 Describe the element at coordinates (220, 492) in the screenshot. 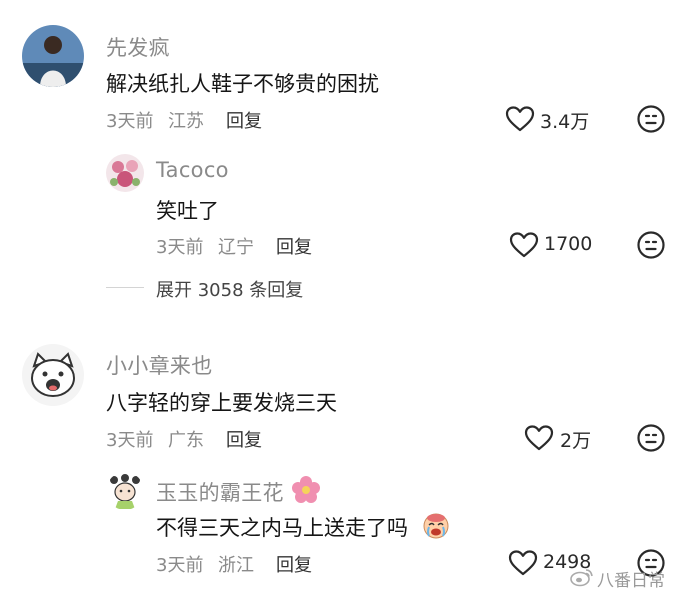

I see `commenter-name: 玉玉的霸王花` at that location.